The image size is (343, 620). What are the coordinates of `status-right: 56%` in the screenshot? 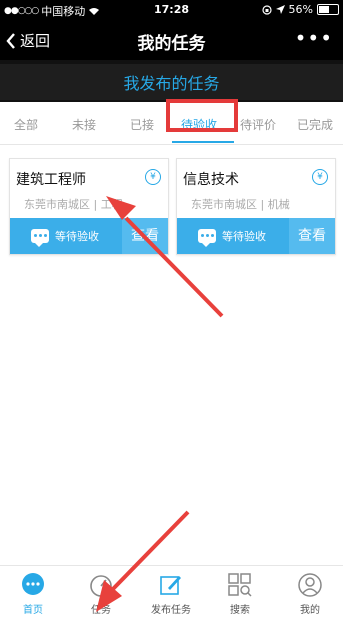 It's located at (300, 9).